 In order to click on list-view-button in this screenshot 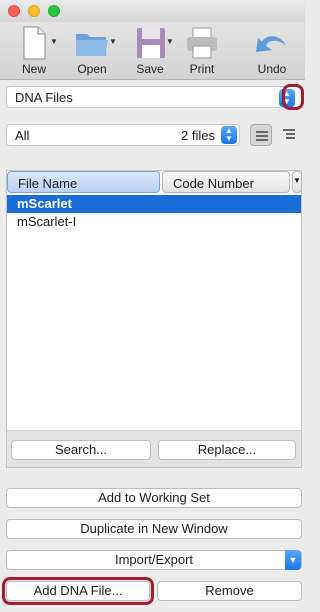, I will do `click(261, 135)`.